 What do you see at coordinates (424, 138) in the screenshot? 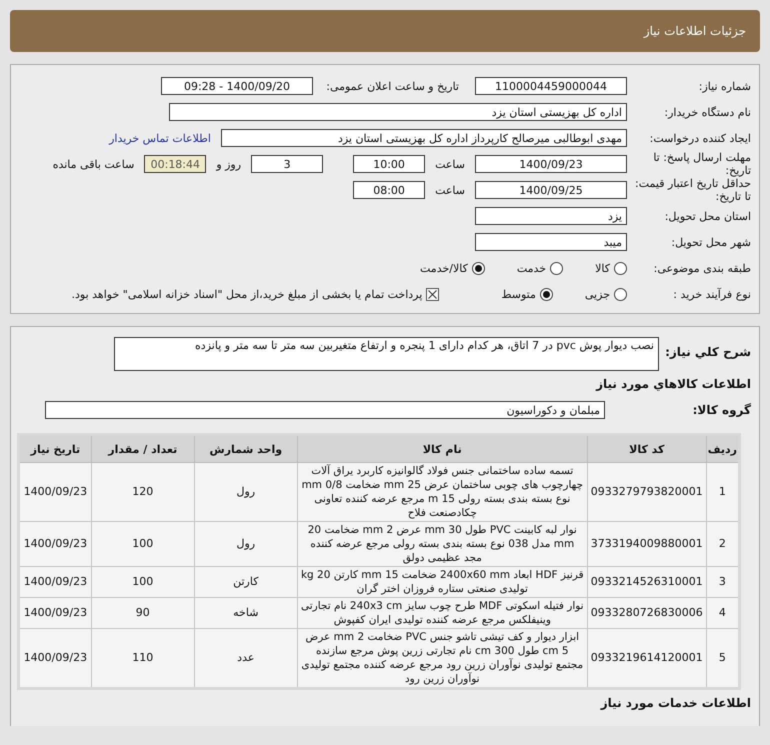
I see `requester-field: مهدی ابوطالبی میرصالح کارپرداز اداره کل بهزیستی استان یزد` at bounding box center [424, 138].